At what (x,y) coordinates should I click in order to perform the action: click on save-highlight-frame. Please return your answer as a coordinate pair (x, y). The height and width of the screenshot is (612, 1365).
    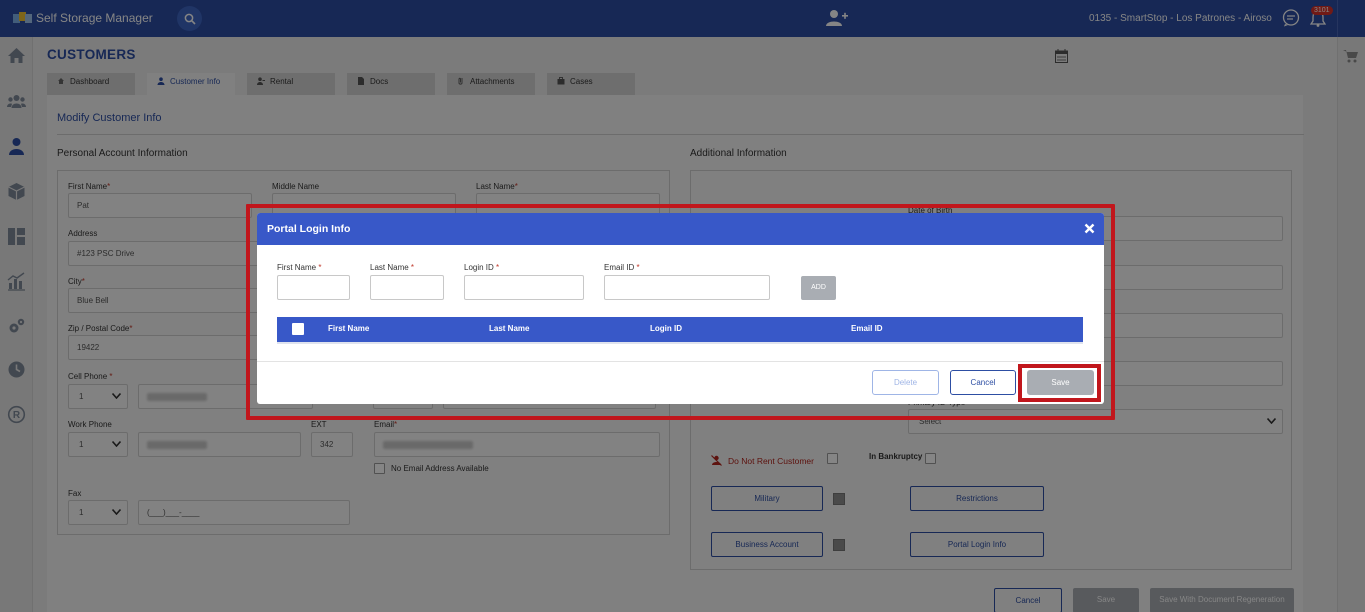
    Looking at the image, I should click on (1059, 383).